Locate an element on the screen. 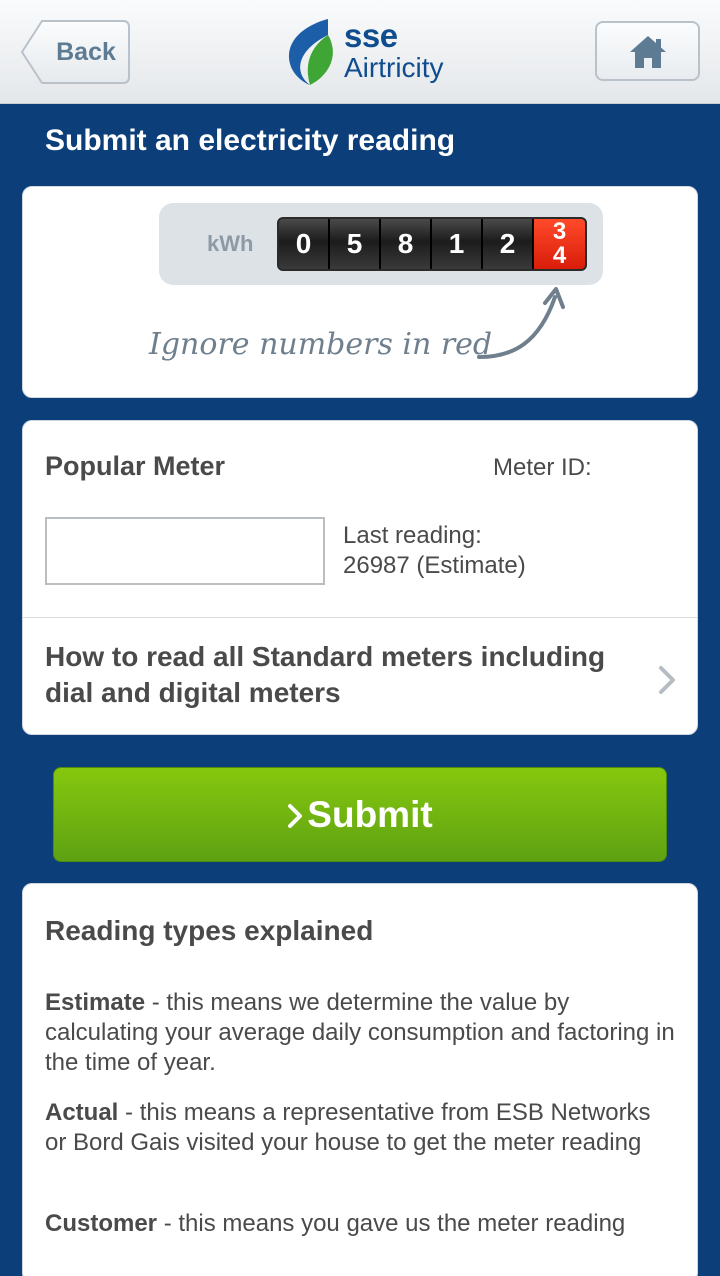  meter-digits: 0 5 8 1 2 3 4 is located at coordinates (432, 244).